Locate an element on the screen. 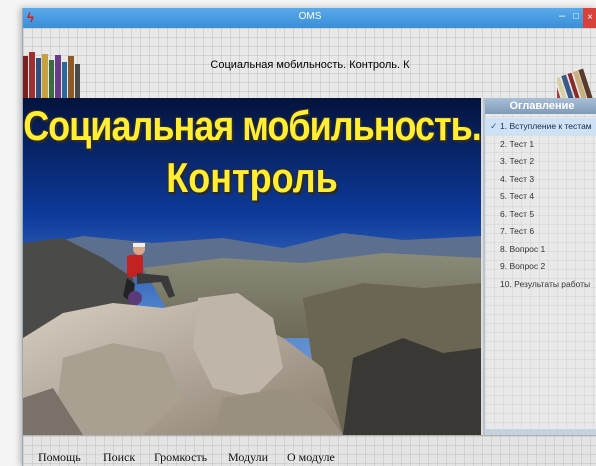 Image resolution: width=596 pixels, height=466 pixels. toc-item-label: 7. Тест 6 is located at coordinates (517, 231).